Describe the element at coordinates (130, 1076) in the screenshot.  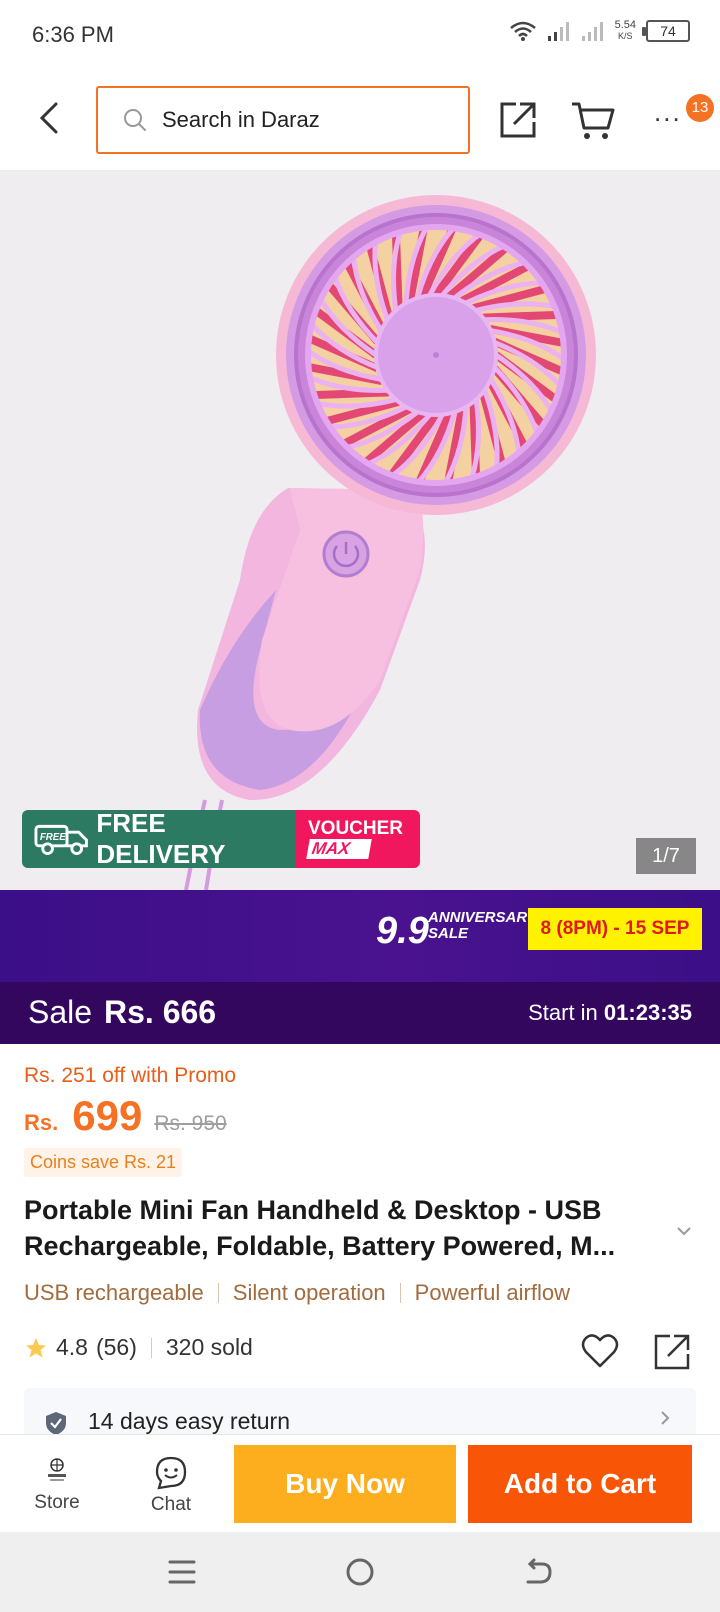
I see `promo-offer: Rs. 251 off with Promo` at that location.